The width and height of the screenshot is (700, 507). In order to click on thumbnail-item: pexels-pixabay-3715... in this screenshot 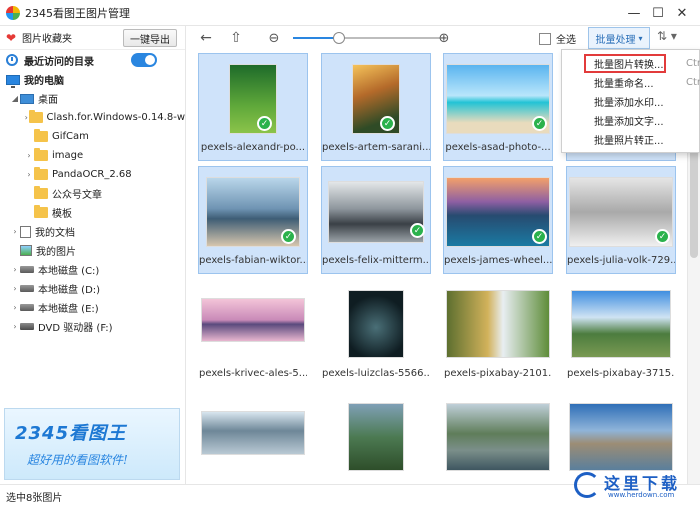, I will do `click(621, 333)`.